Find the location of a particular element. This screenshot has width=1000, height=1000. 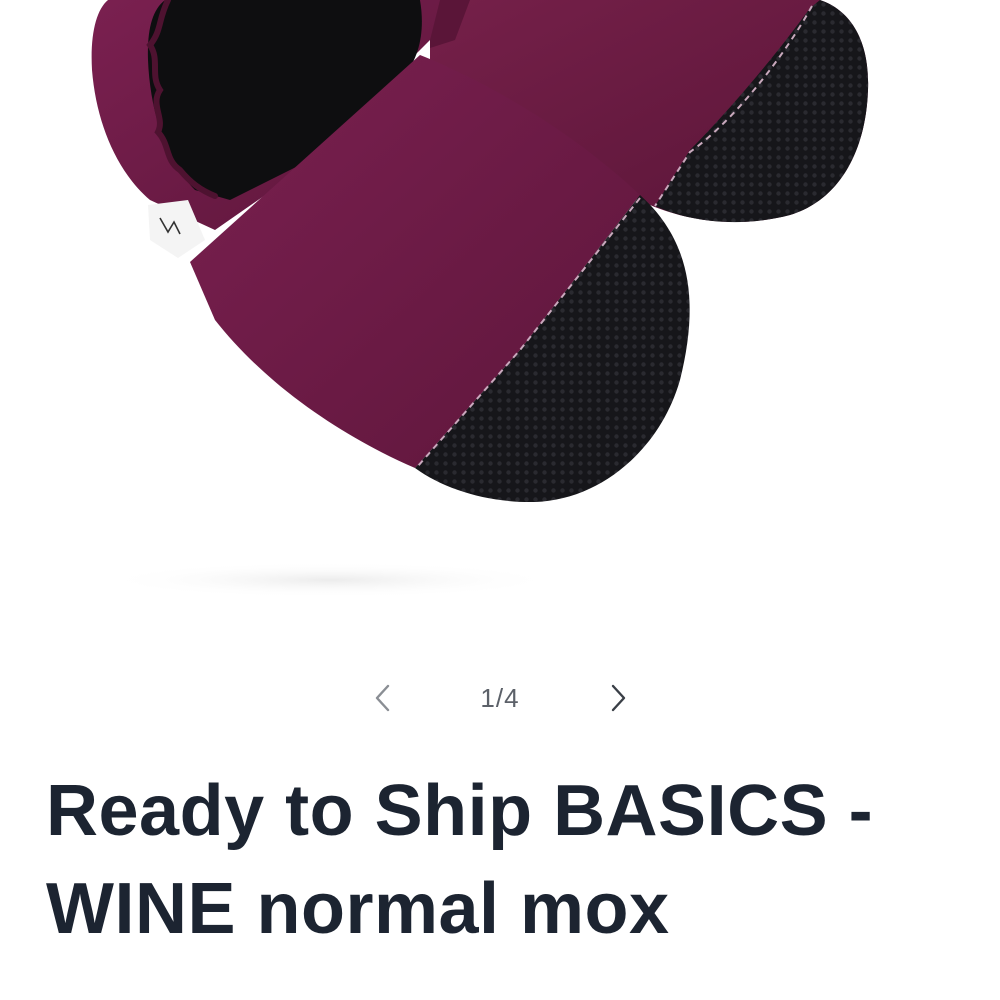

chevron-right-icon is located at coordinates (618, 698).